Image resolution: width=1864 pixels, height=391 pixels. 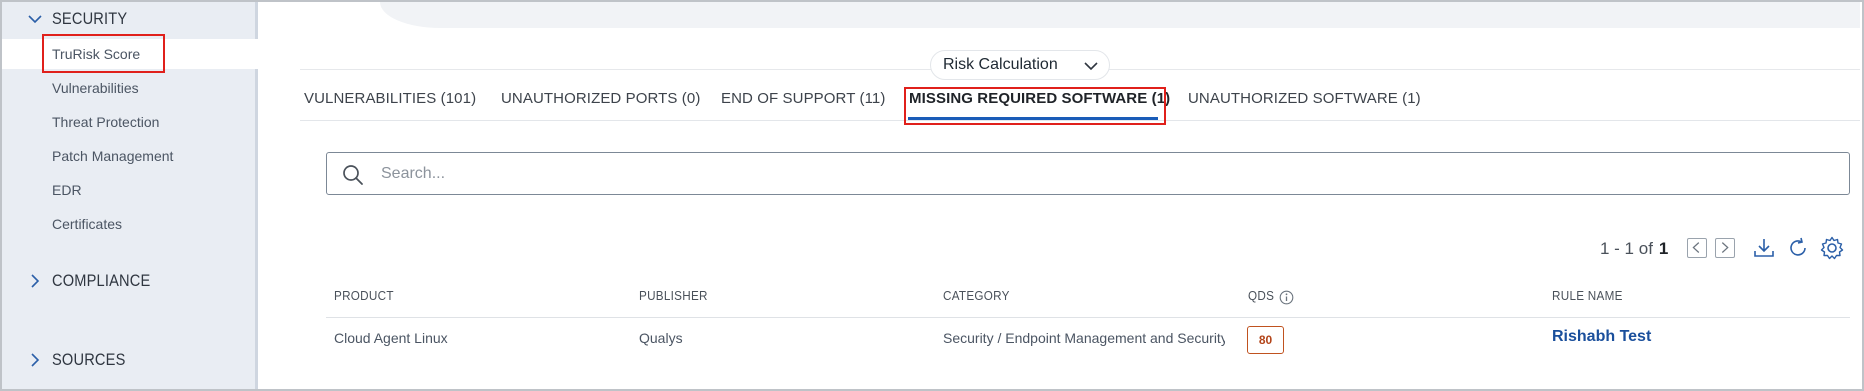 What do you see at coordinates (1265, 340) in the screenshot?
I see `qds-badge: 80` at bounding box center [1265, 340].